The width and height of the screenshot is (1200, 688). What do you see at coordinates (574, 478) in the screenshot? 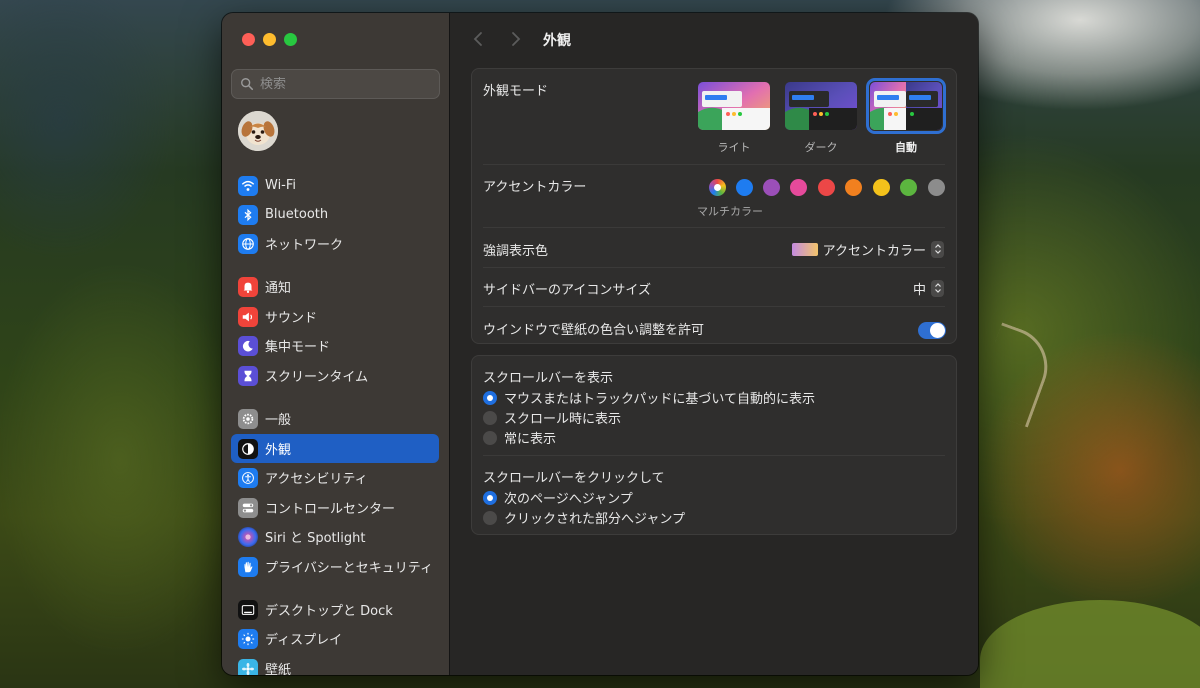
I see `click-scrollbar-title: スクロールバーをクリックして` at bounding box center [574, 478].